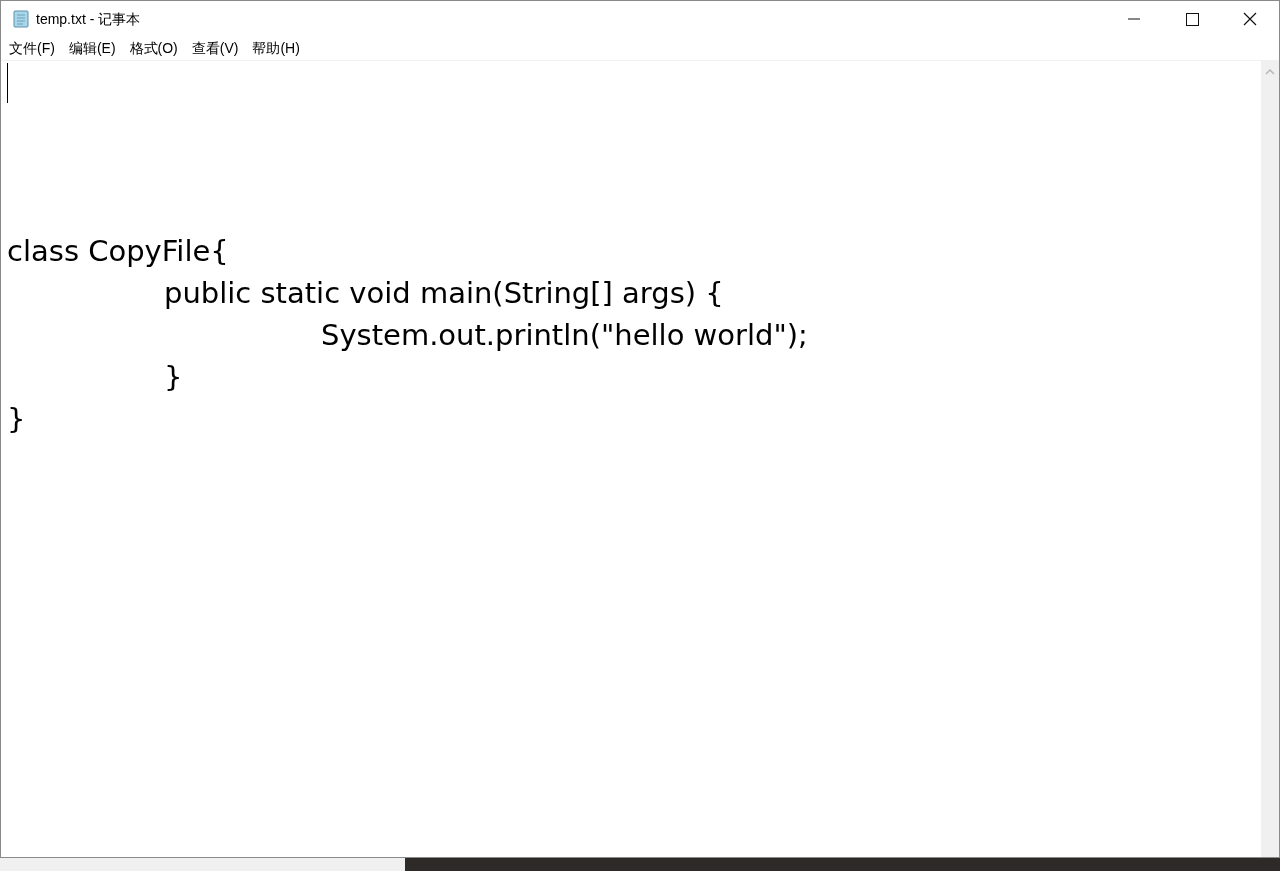  I want to click on menu-item: 查看(V), so click(215, 48).